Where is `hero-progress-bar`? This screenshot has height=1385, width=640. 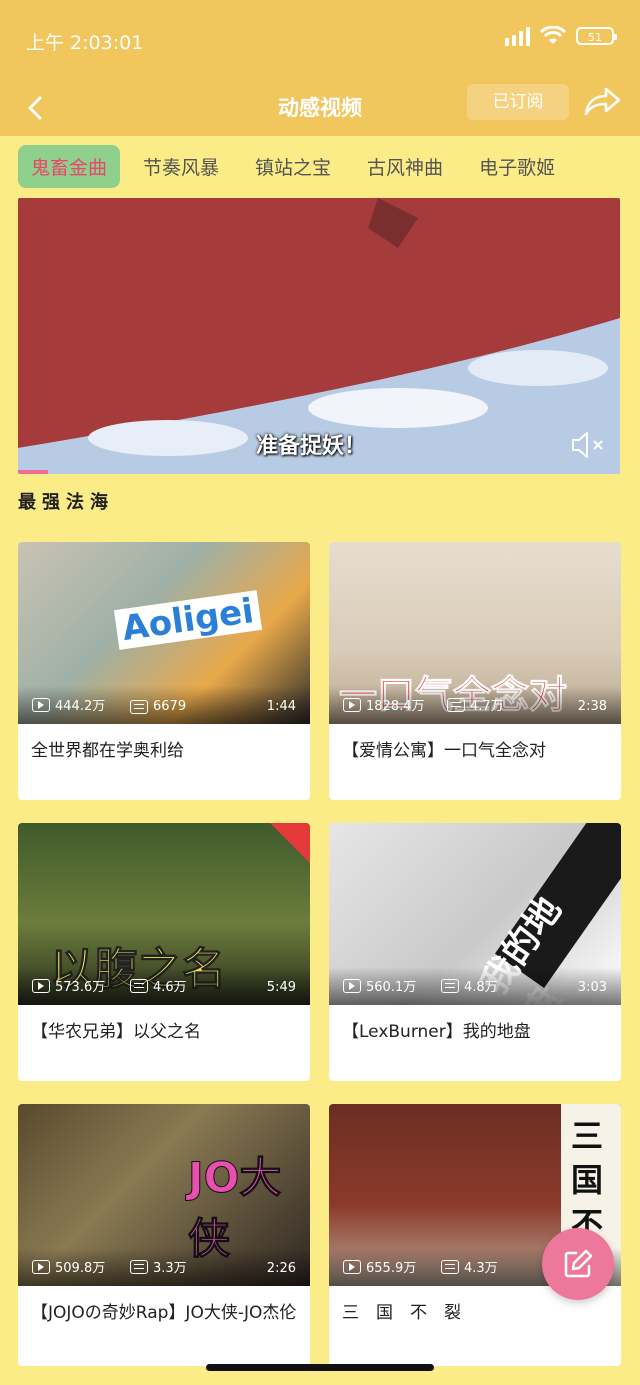
hero-progress-bar is located at coordinates (33, 472).